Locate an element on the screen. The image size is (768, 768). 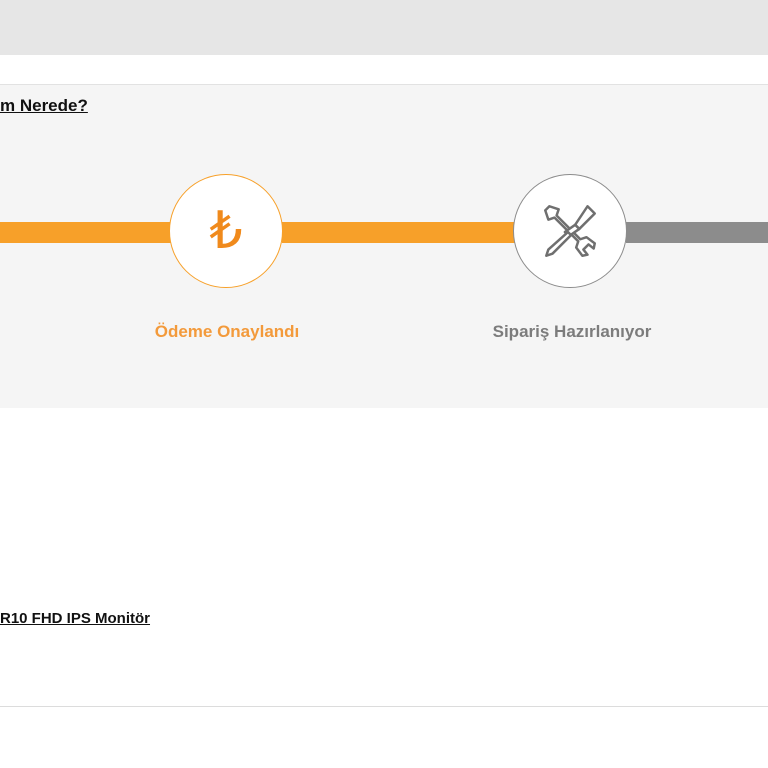
progress-track-current is located at coordinates (399, 232).